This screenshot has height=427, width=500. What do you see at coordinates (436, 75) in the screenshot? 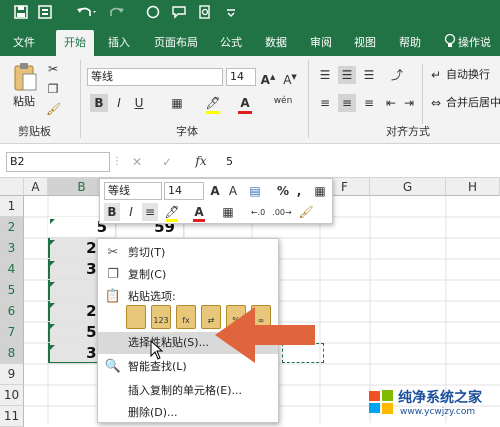
I see `wrap-text-icon: ↵` at bounding box center [436, 75].